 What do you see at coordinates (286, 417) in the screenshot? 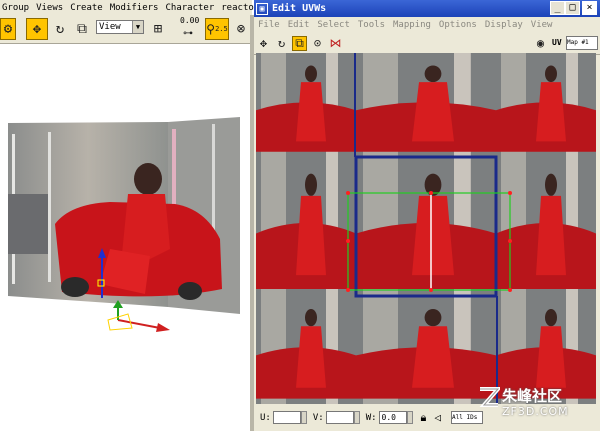
I see `u-field` at bounding box center [286, 417].